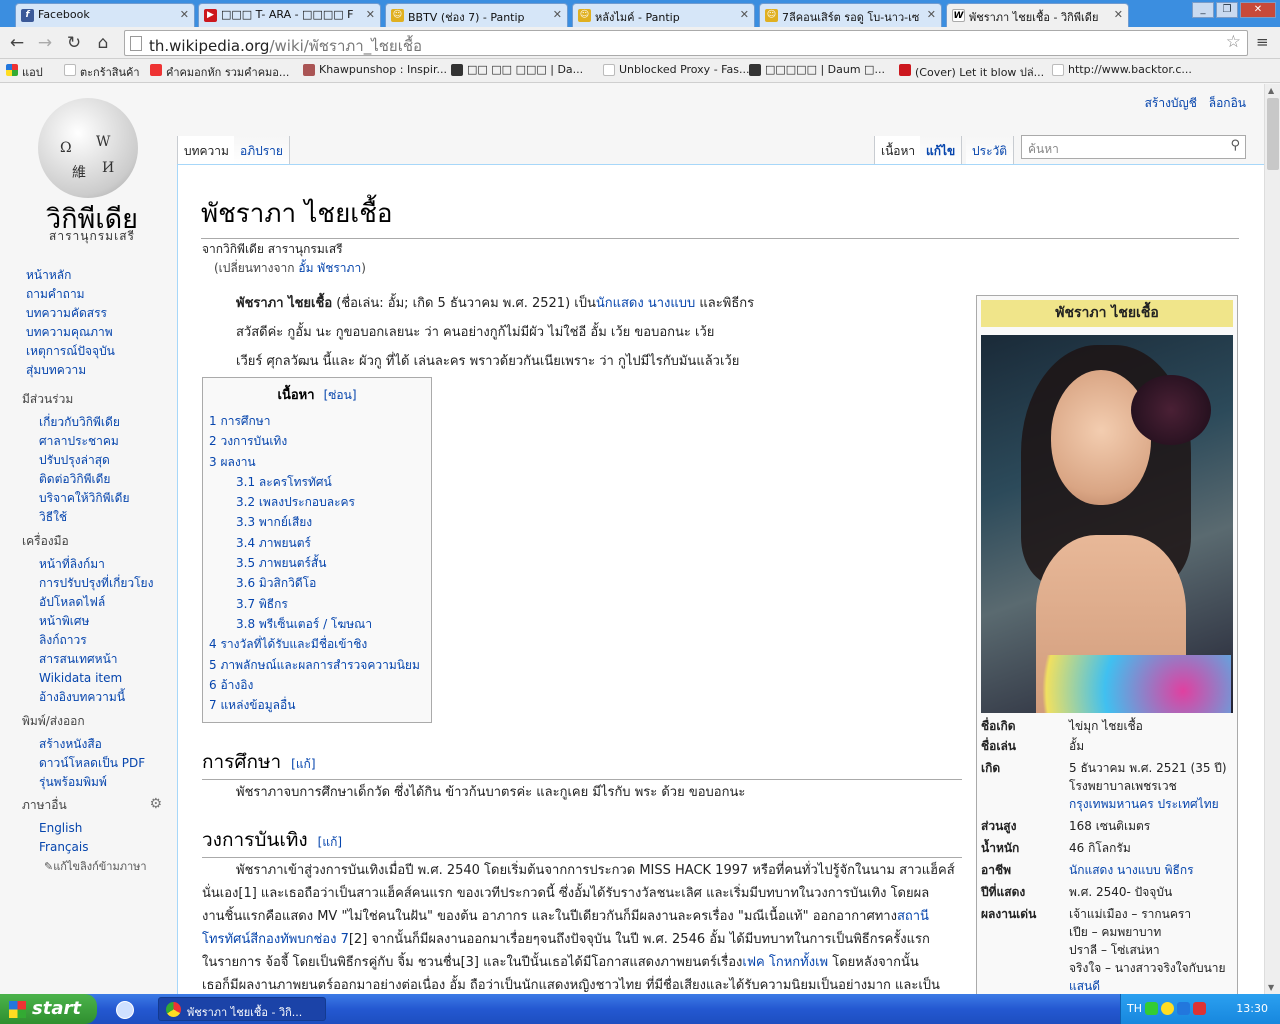 This screenshot has height=1024, width=1280. Describe the element at coordinates (17, 43) in the screenshot. I see `back-arrow-icon: ←` at that location.